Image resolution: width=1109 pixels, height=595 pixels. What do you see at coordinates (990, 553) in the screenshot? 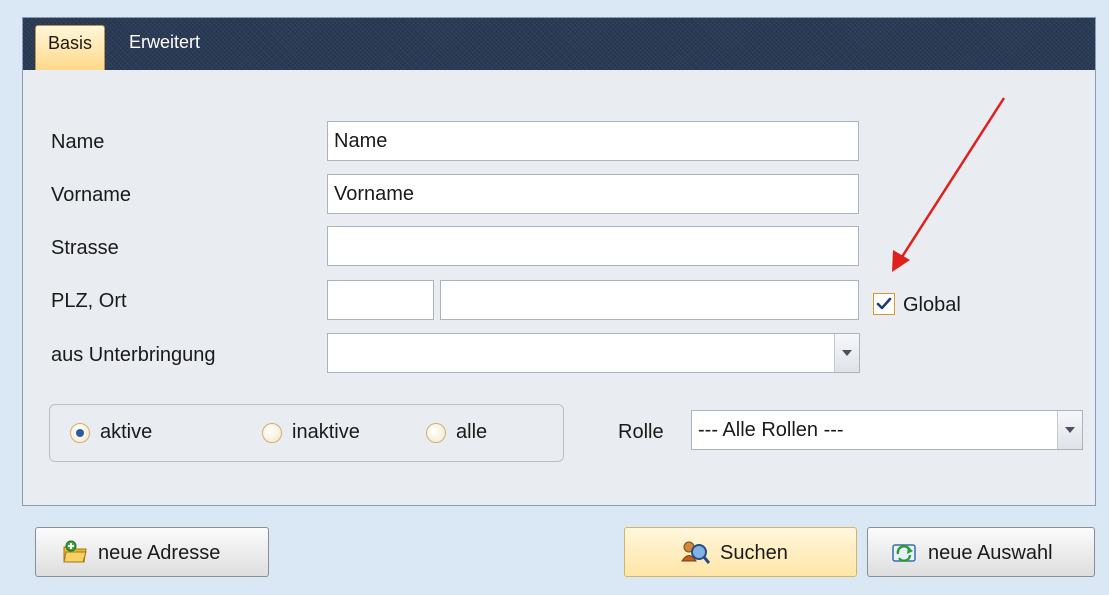
I see `neue-auswahl-label: neue Auswahl` at bounding box center [990, 553].